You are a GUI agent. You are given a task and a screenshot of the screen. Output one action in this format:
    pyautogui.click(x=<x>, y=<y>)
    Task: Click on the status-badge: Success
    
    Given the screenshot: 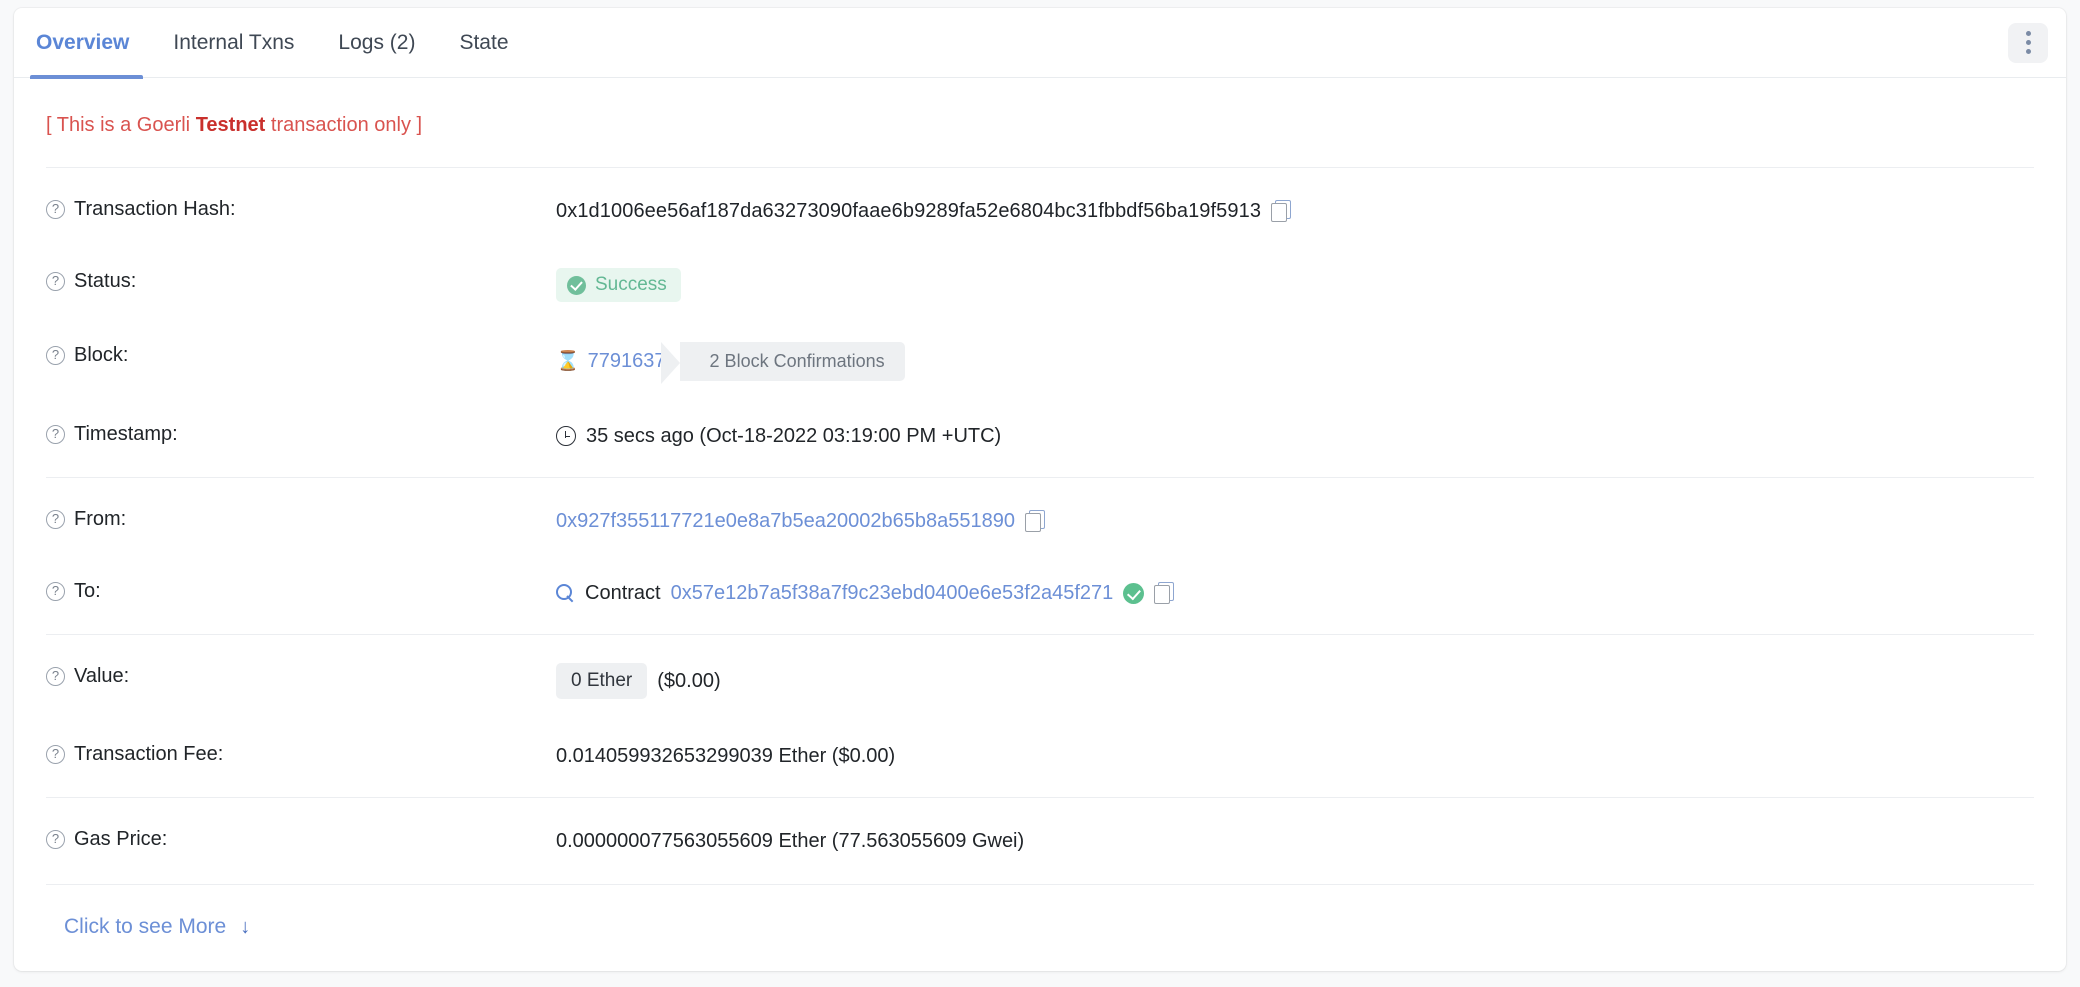 What is the action you would take?
    pyautogui.click(x=618, y=285)
    